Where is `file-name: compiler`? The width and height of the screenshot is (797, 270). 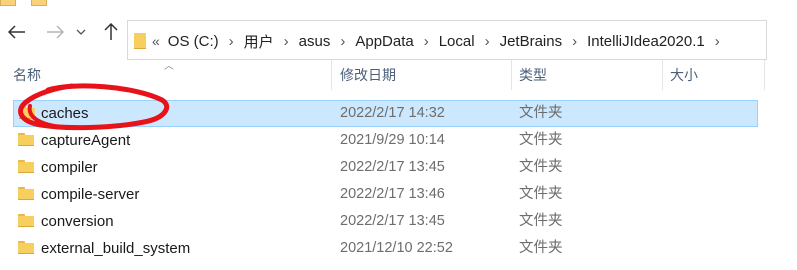 file-name: compiler is located at coordinates (69, 167).